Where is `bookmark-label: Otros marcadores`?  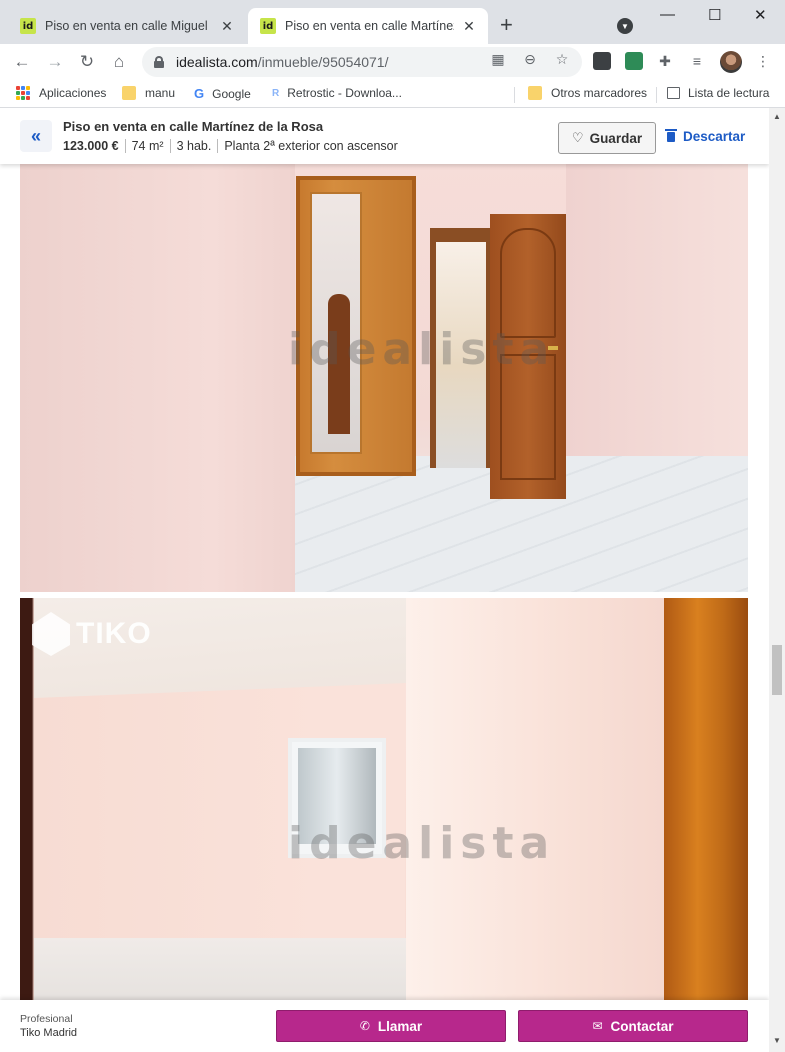
bookmark-label: Otros marcadores is located at coordinates (599, 93).